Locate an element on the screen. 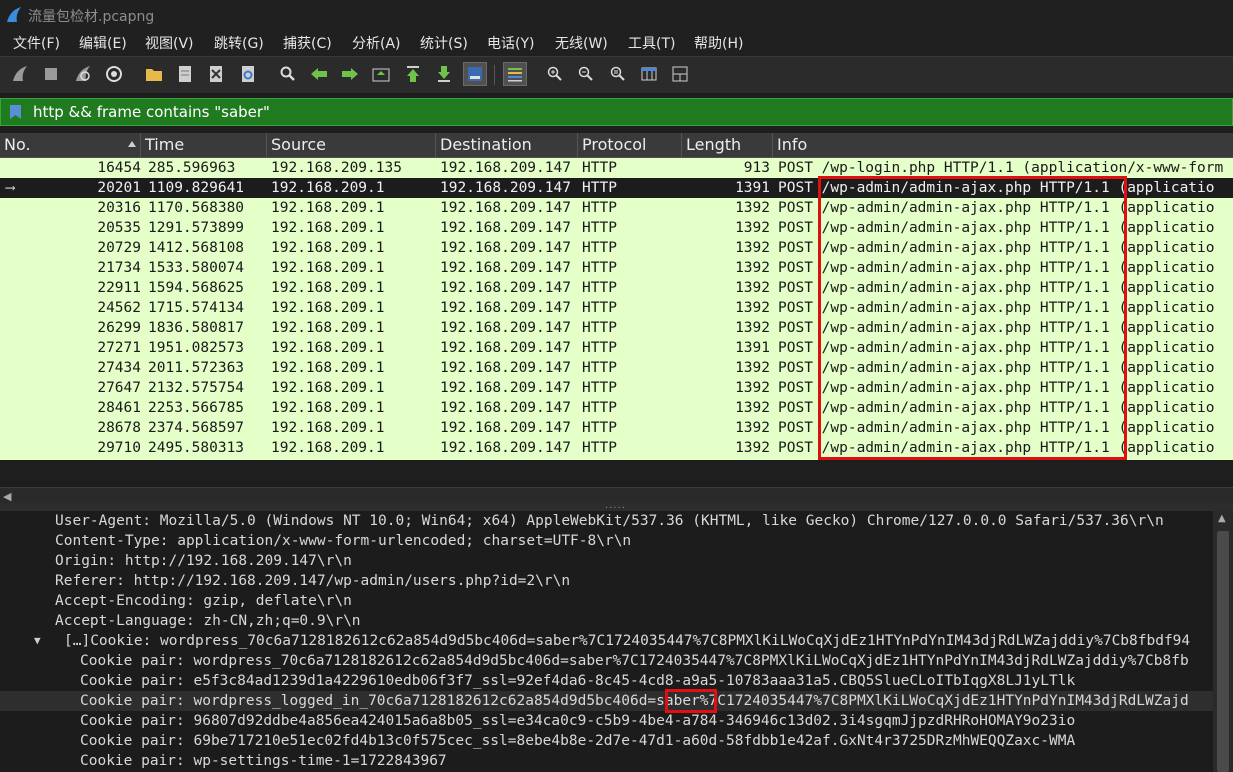  column-header-info: Info is located at coordinates (1003, 145).